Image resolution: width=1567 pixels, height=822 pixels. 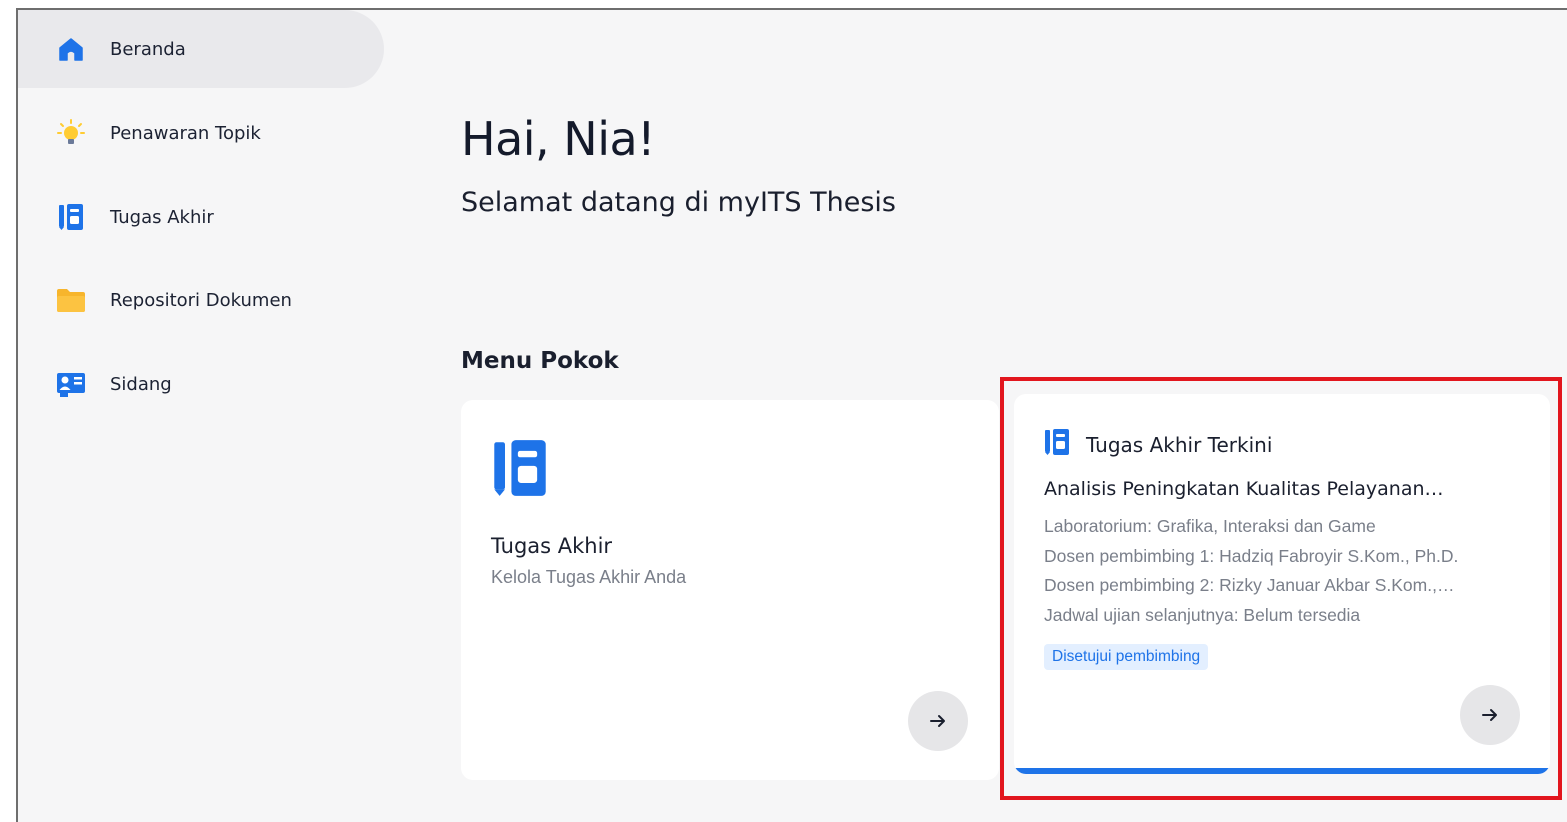 What do you see at coordinates (589, 577) in the screenshot?
I see `card-subtitle: Kelola Tugas Akhir Anda` at bounding box center [589, 577].